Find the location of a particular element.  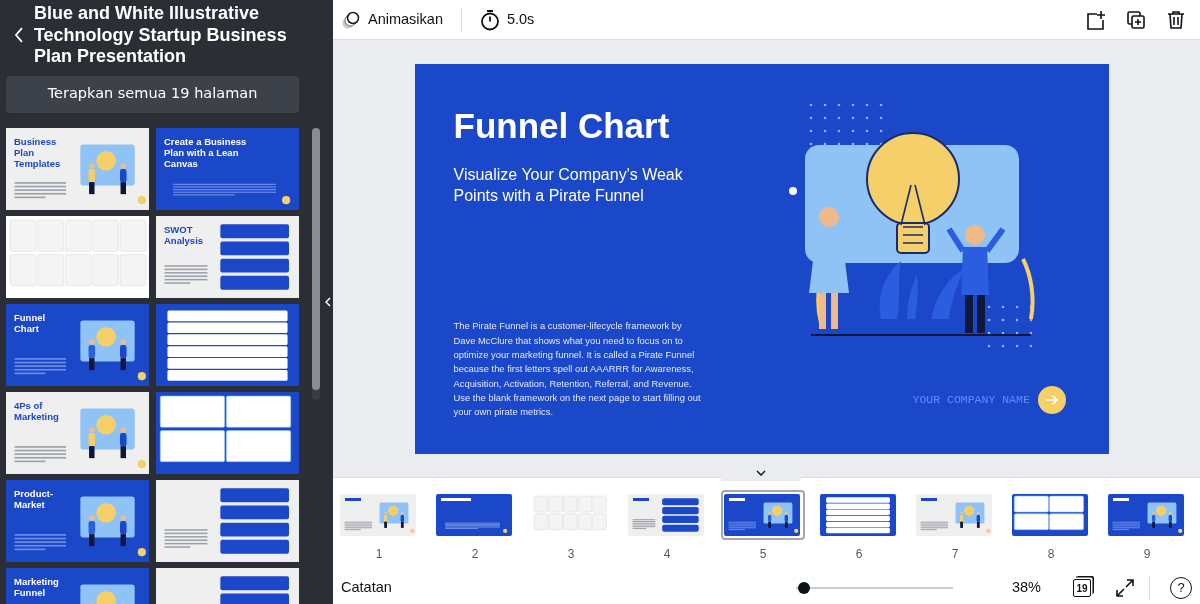

slide-title: SWOT Analysis is located at coordinates (184, 234).